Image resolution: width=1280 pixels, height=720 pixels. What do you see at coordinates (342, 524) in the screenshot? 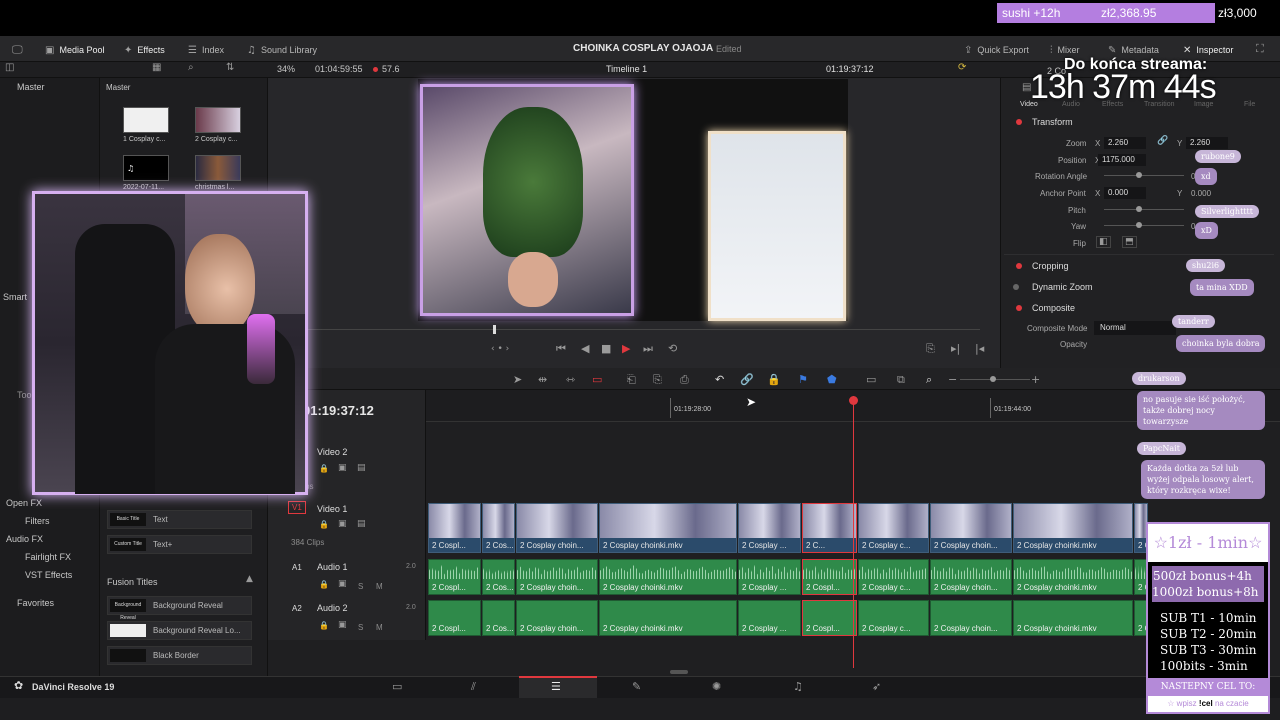
I see `v1-eye-icon: ▣` at bounding box center [342, 524].